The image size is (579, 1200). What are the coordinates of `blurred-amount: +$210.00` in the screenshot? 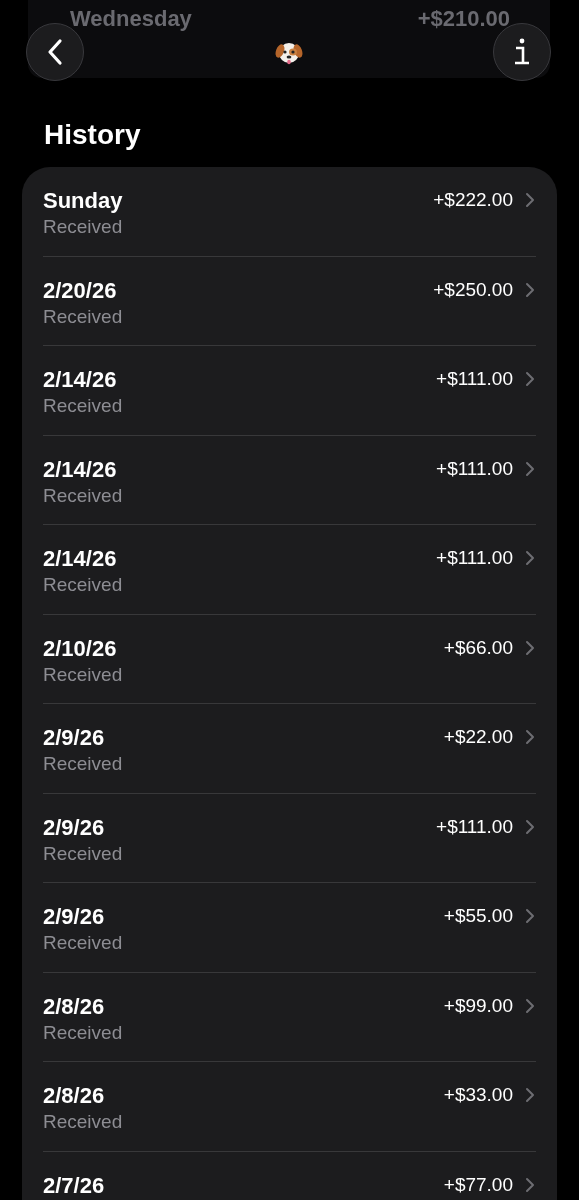 It's located at (463, 19).